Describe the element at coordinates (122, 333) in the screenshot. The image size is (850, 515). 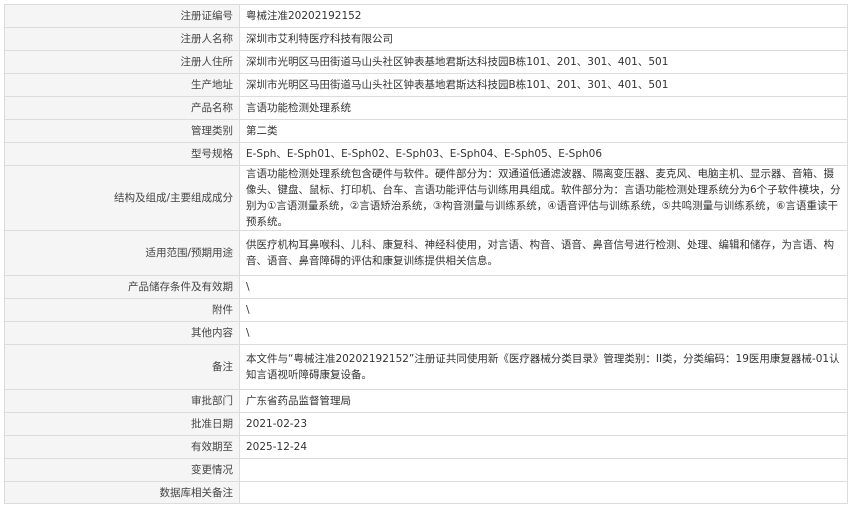
I see `field-label: 其他内容` at that location.